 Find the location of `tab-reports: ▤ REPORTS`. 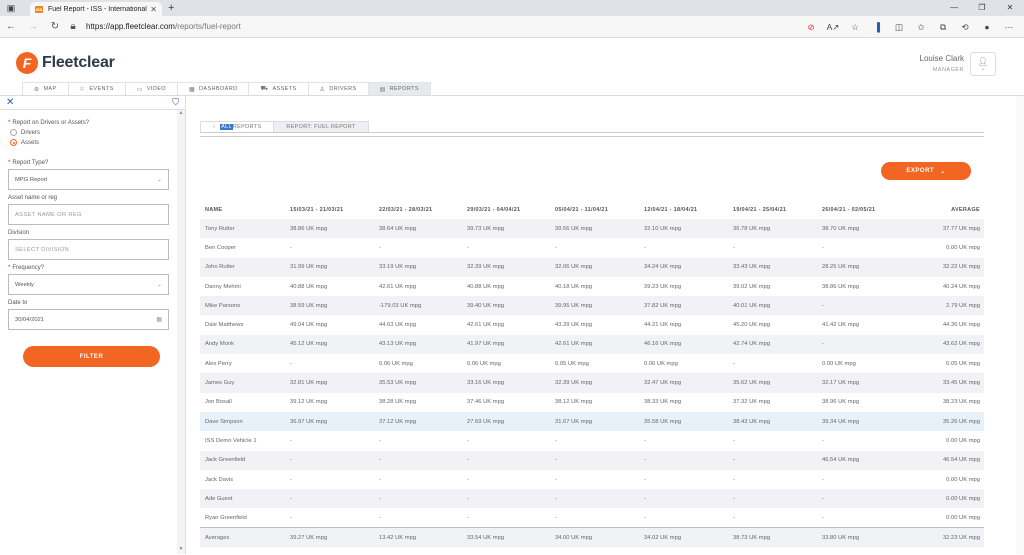

tab-reports: ▤ REPORTS is located at coordinates (399, 88).